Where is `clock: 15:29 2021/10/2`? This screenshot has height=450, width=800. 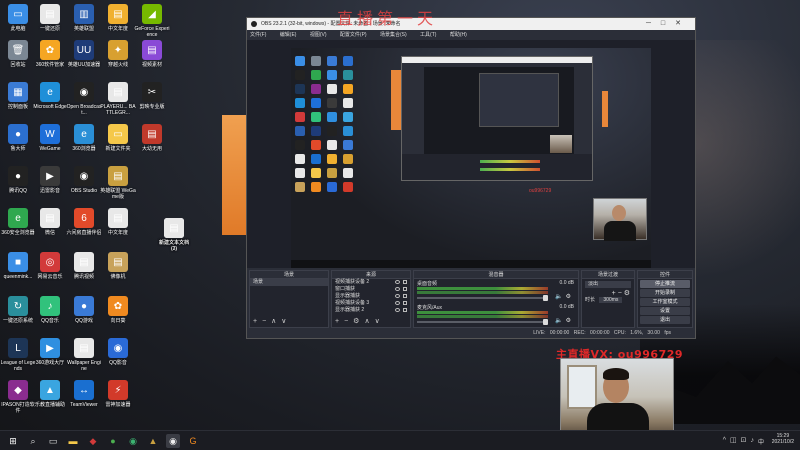 clock: 15:29 2021/10/2 is located at coordinates (783, 441).